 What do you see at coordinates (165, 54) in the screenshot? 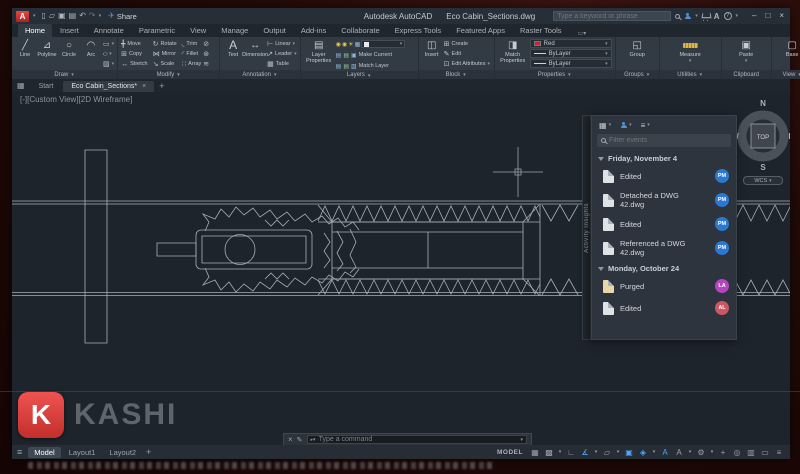
I see `mirror-button: ⋈ Mirror` at bounding box center [165, 54].